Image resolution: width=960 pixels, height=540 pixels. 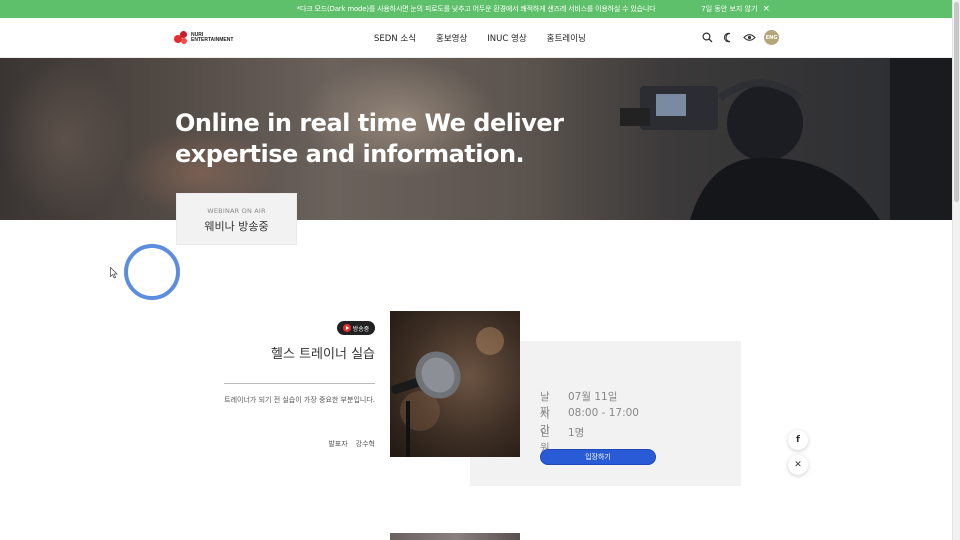 What do you see at coordinates (956, 102) in the screenshot?
I see `scrollbar-thumb` at bounding box center [956, 102].